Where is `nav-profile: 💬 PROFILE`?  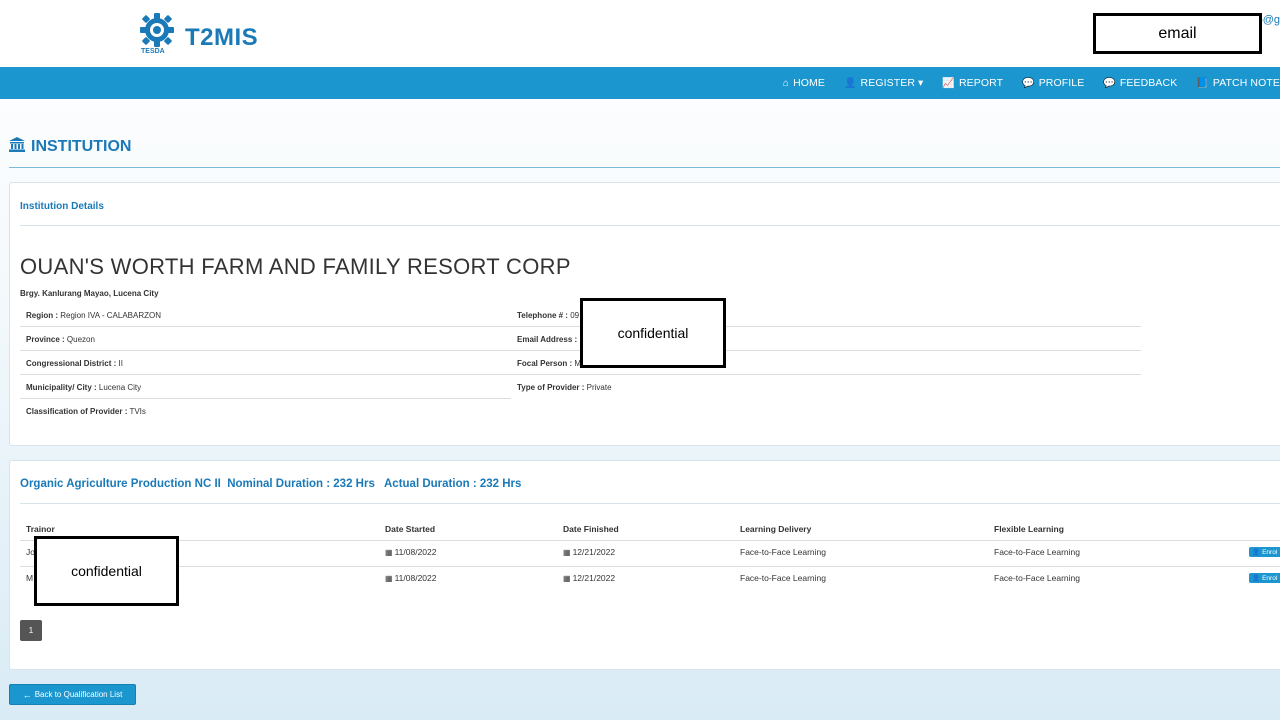
nav-profile: 💬 PROFILE is located at coordinates (1053, 83).